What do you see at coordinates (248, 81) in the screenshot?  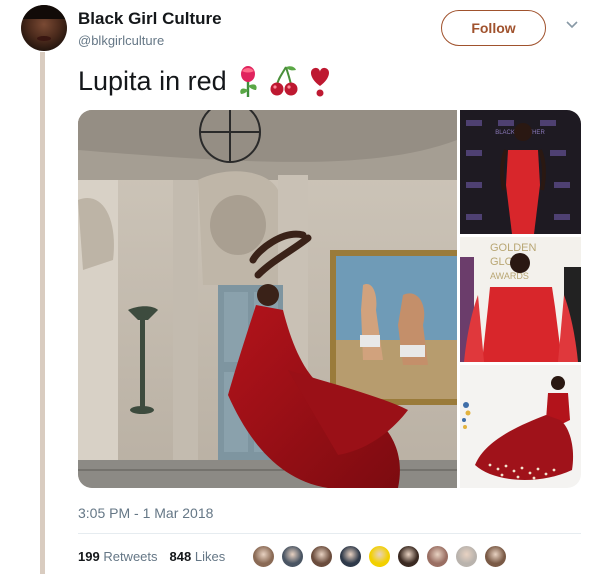 I see `rose-emoji-icon` at bounding box center [248, 81].